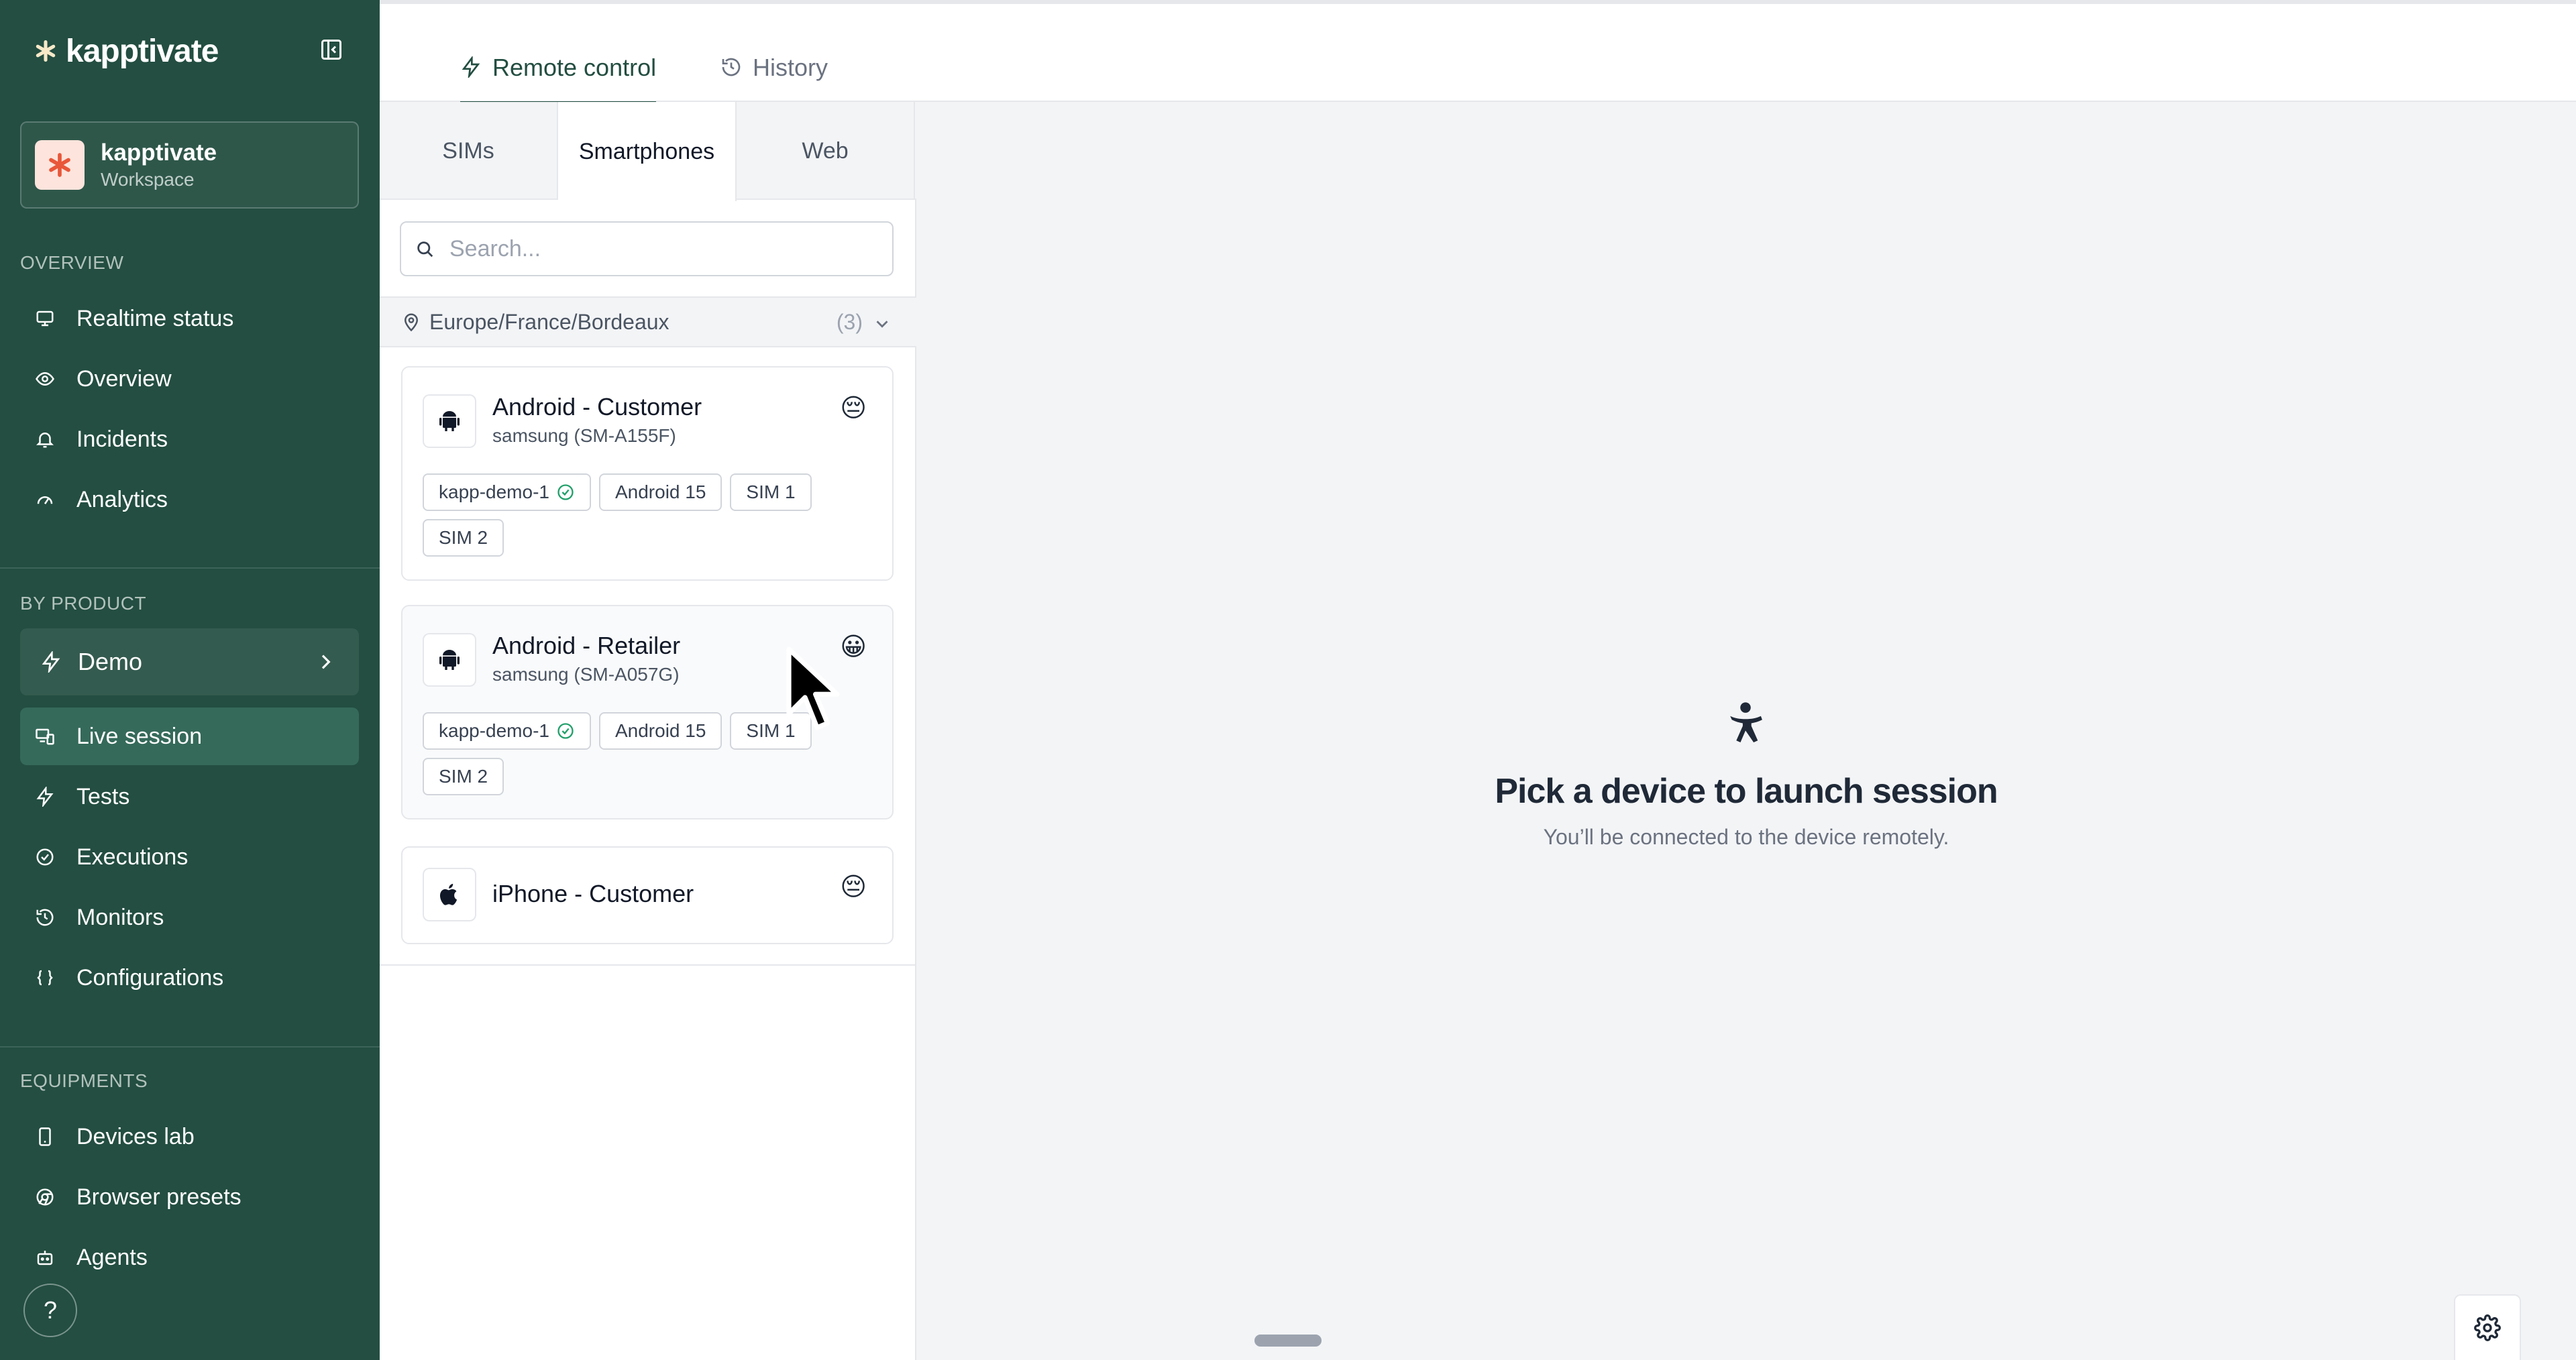 The image size is (2576, 1360). Describe the element at coordinates (1478, 52) in the screenshot. I see `top-tab-bar: Remote control History` at that location.